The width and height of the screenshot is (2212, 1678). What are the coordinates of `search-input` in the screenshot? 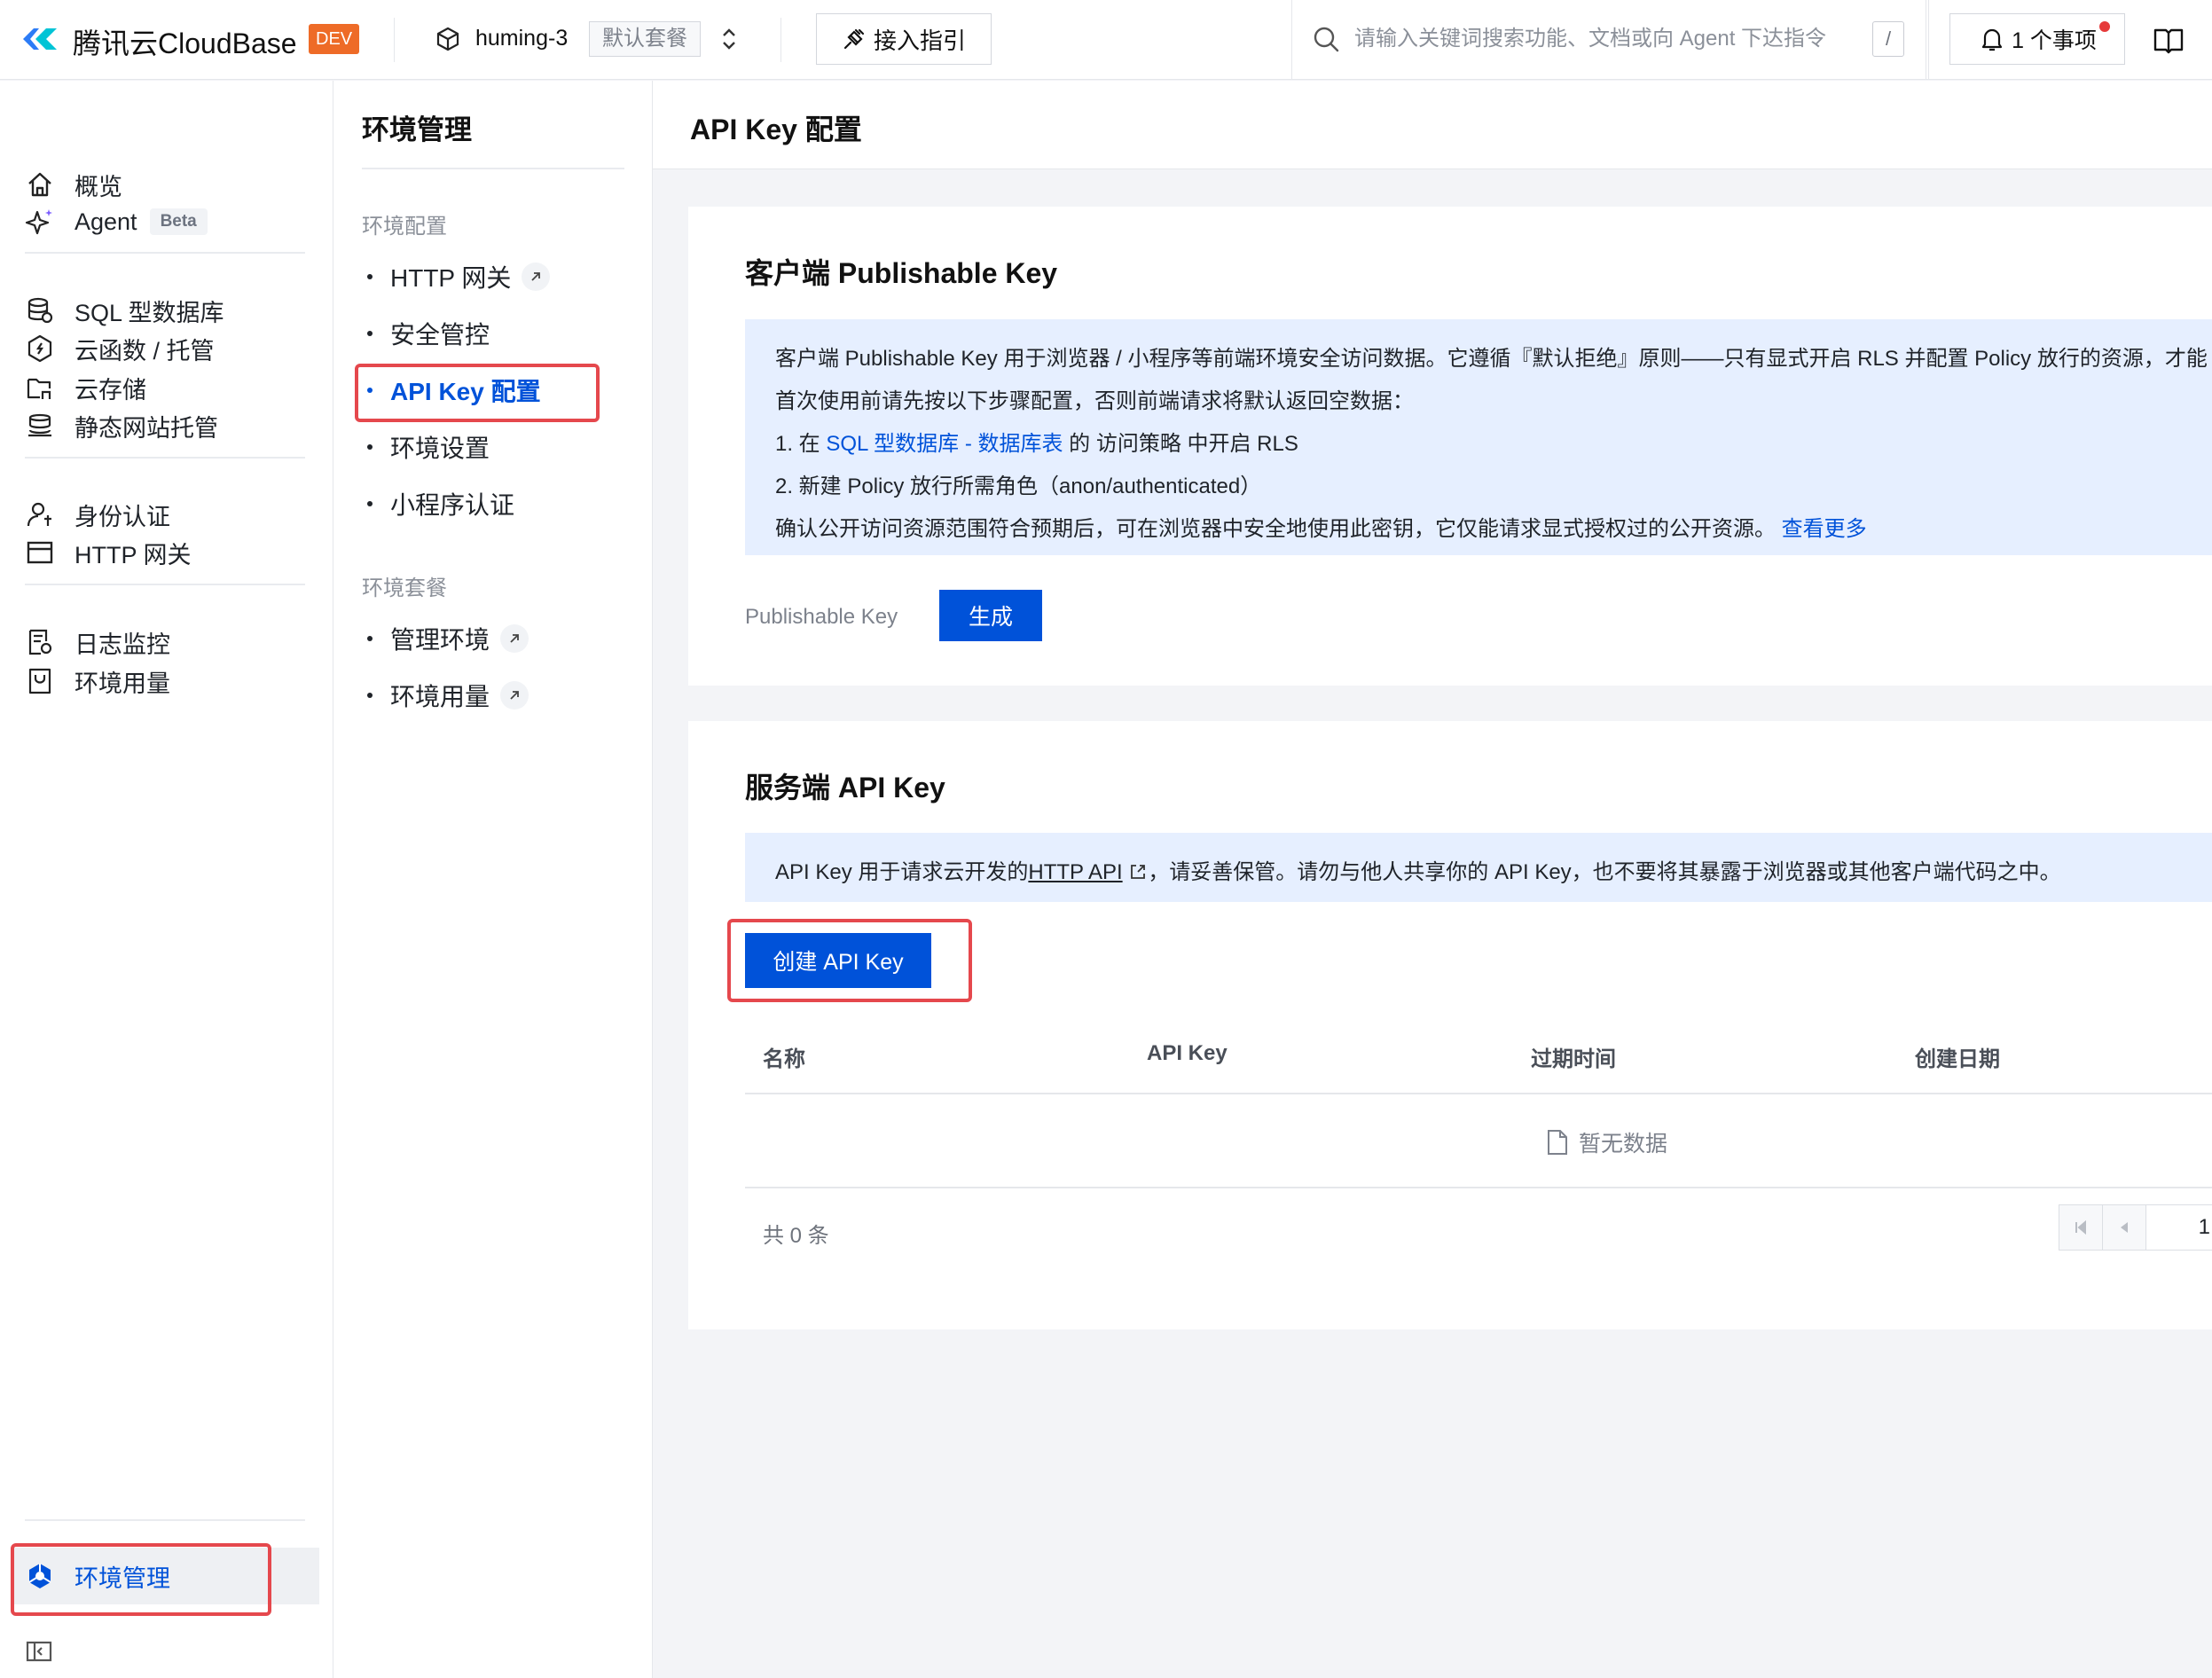 It's located at (1602, 39).